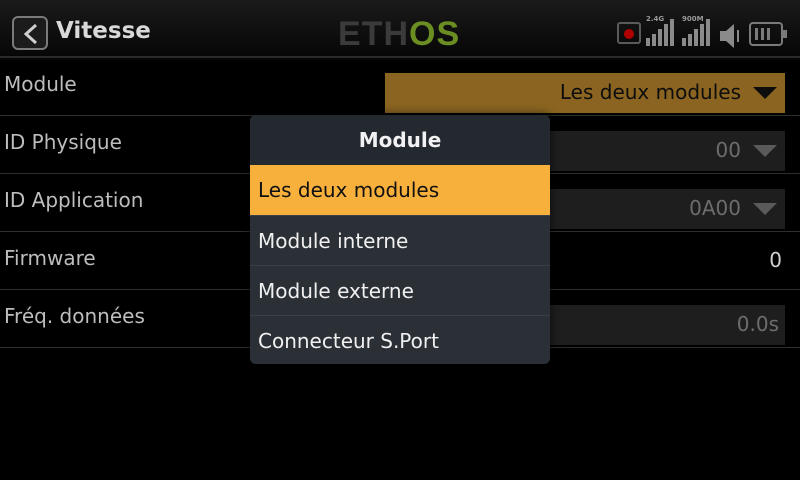 The height and width of the screenshot is (480, 800). Describe the element at coordinates (103, 31) in the screenshot. I see `page-title: Vitesse` at that location.